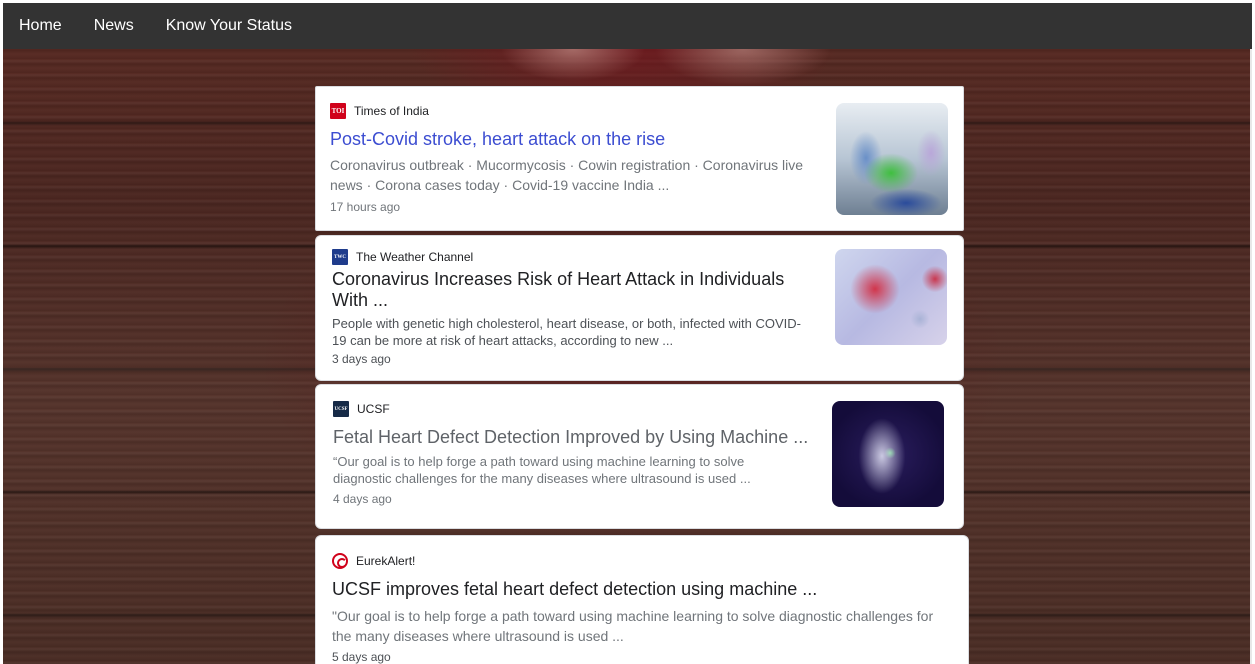 This screenshot has height=664, width=1255. Describe the element at coordinates (341, 409) in the screenshot. I see `ucsf-logo-icon: UCSF` at that location.